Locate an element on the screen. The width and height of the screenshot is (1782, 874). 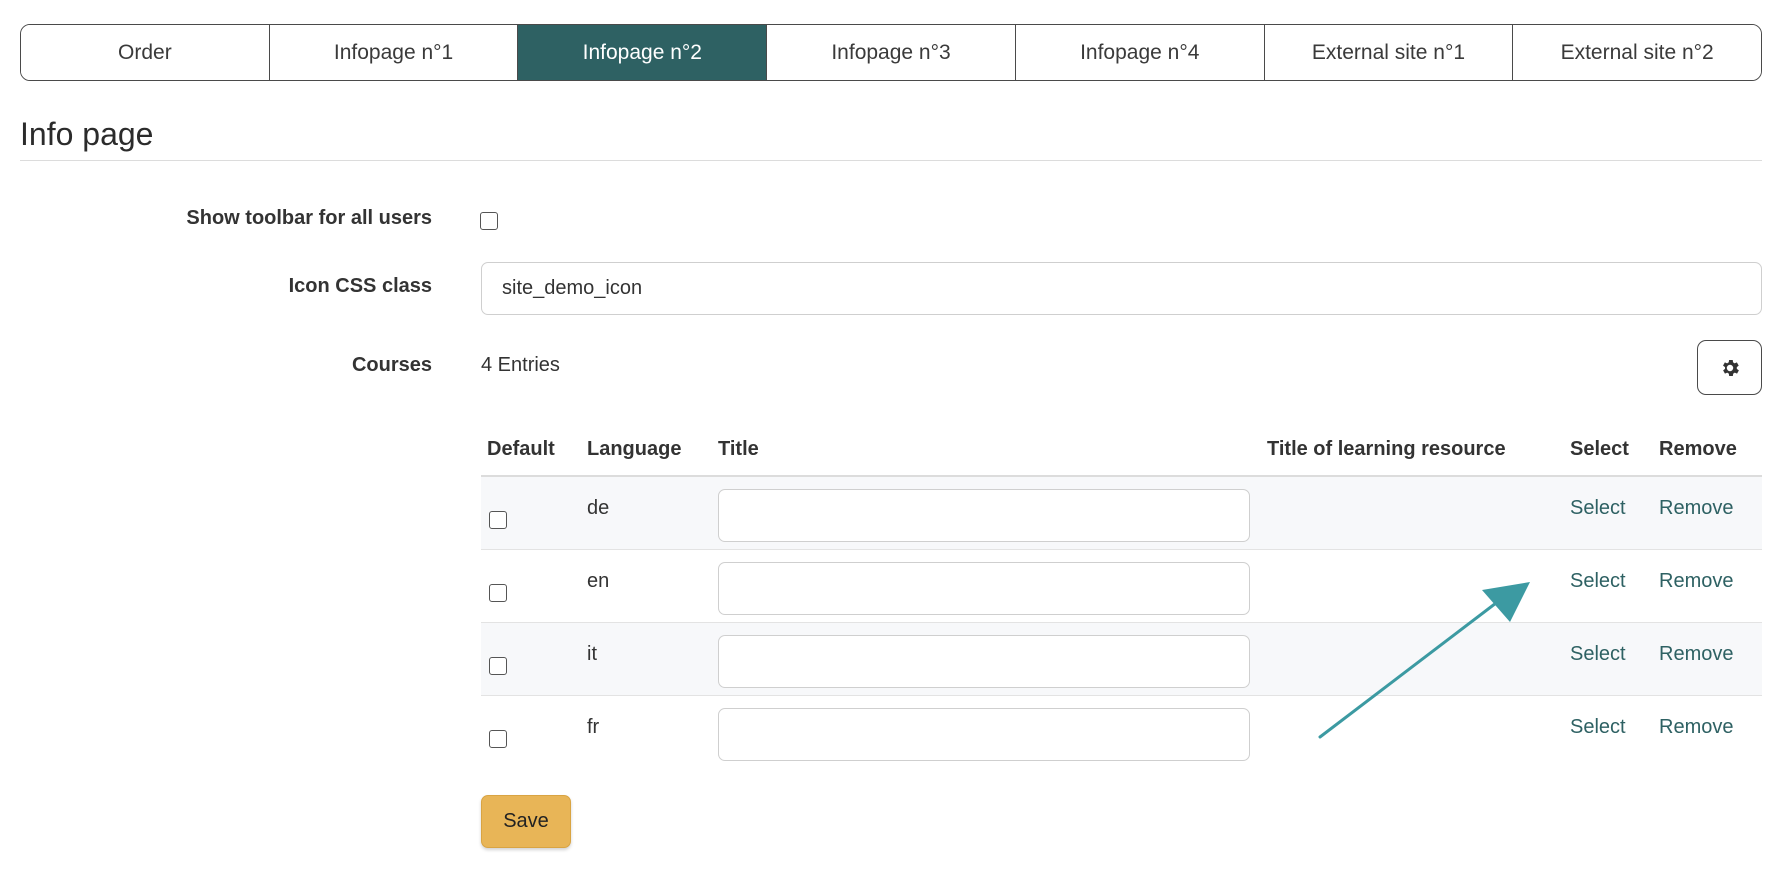
gear-icon is located at coordinates (1730, 367).